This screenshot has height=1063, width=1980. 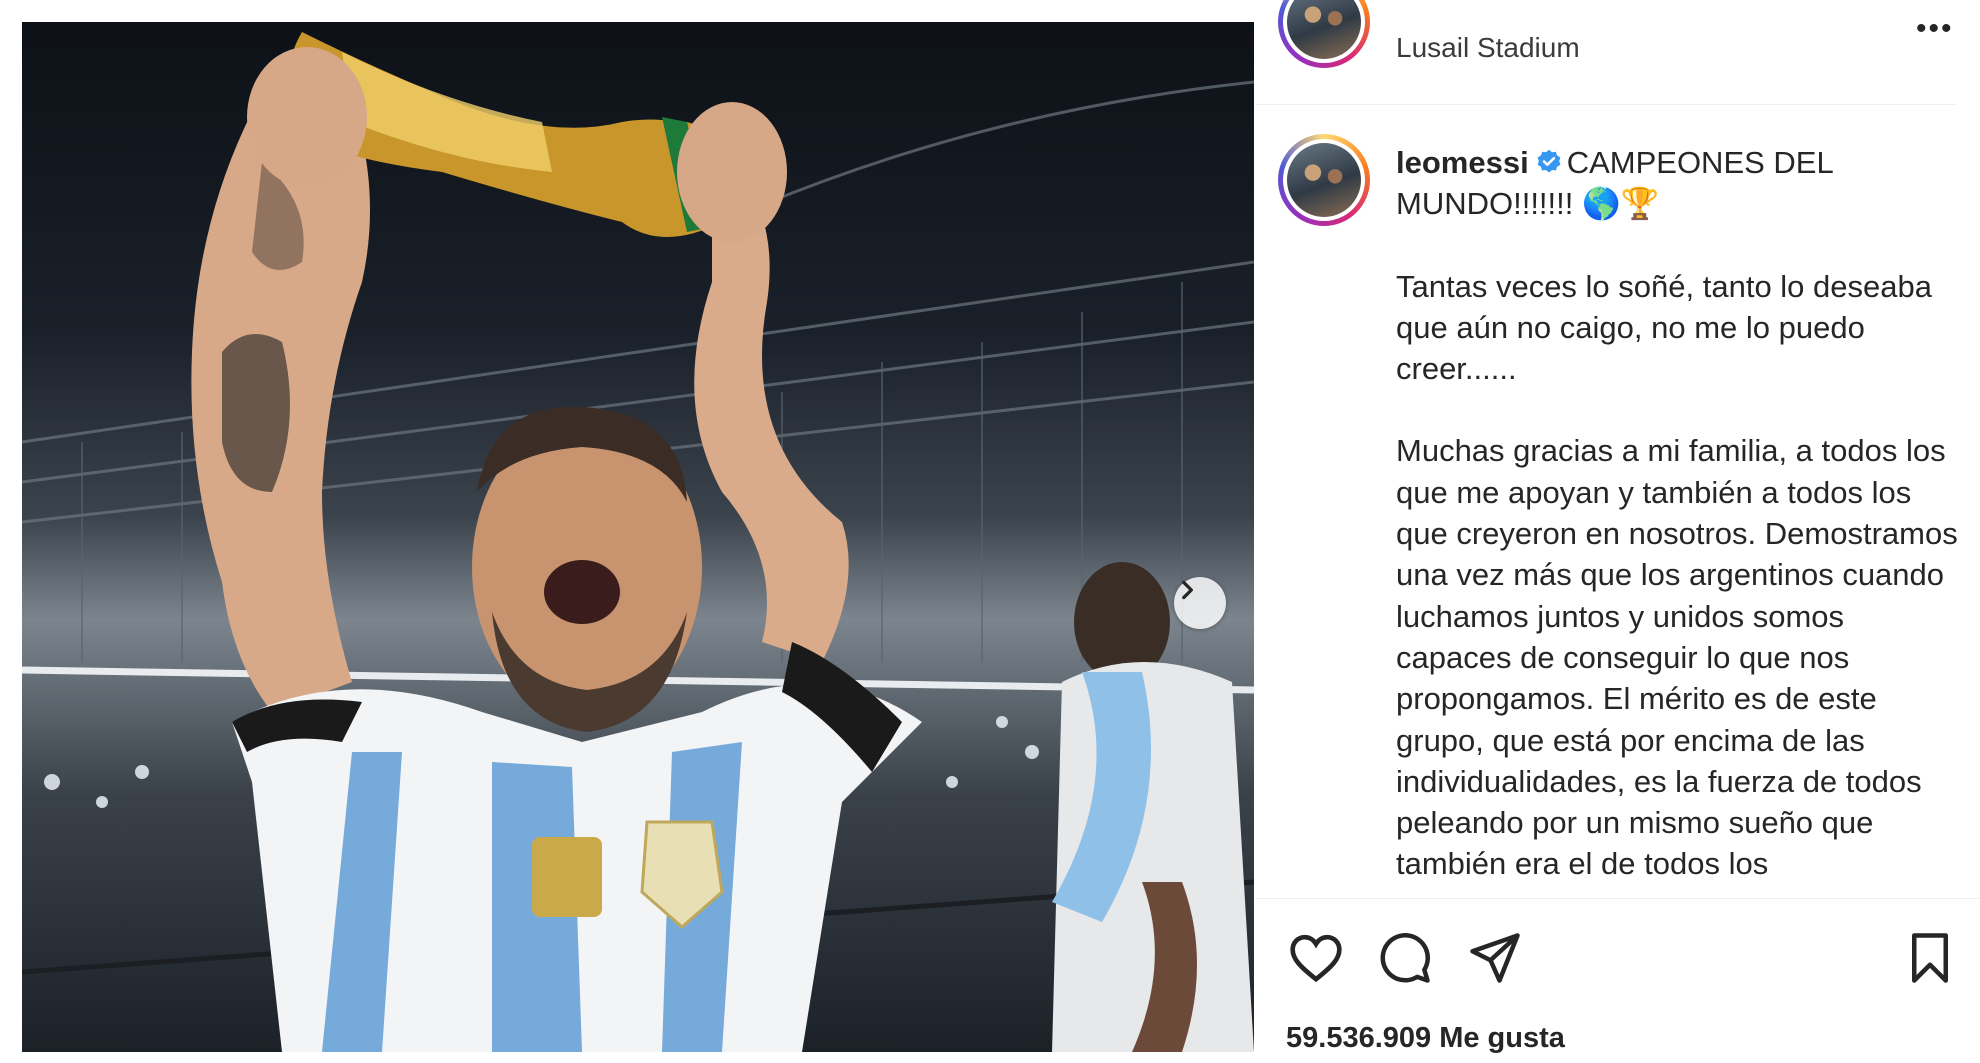 I want to click on comment-icon, so click(x=1405, y=958).